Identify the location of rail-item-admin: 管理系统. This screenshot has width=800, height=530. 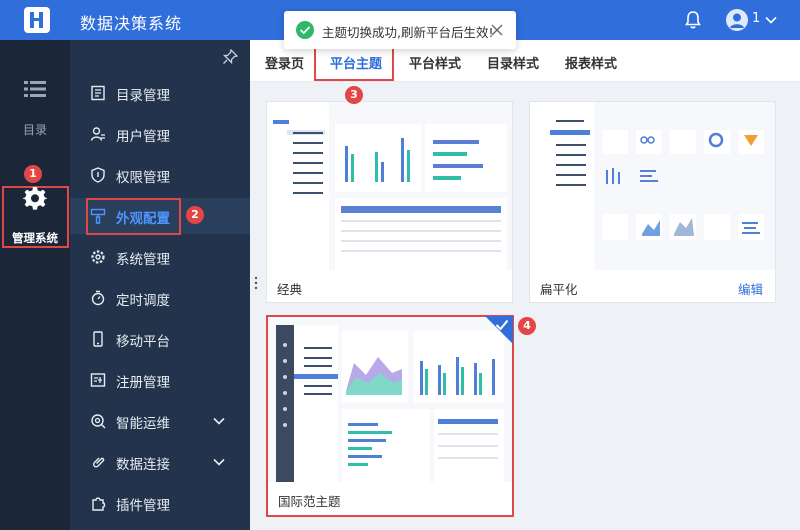
(35, 238).